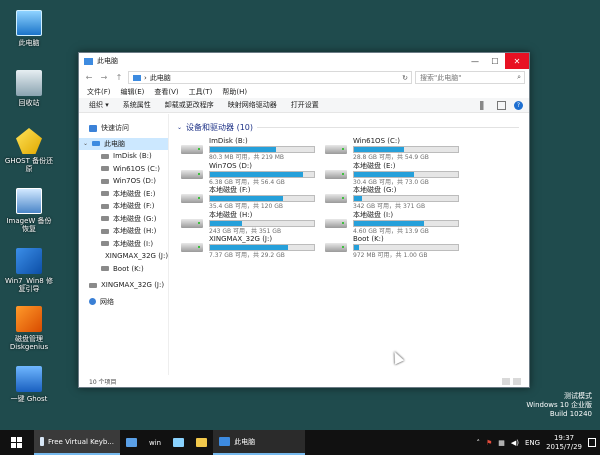  Describe the element at coordinates (517, 381) in the screenshot. I see `tiles-view-icon` at that location.